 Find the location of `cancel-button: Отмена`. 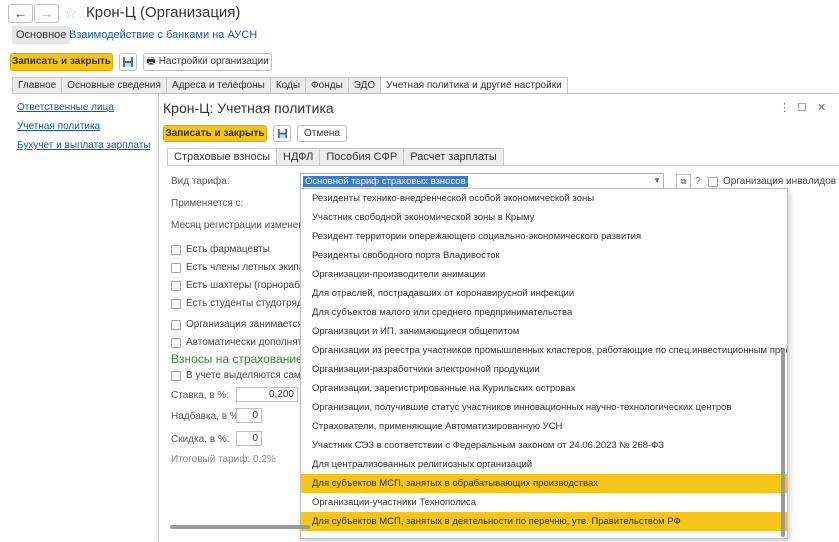

cancel-button: Отмена is located at coordinates (322, 133).